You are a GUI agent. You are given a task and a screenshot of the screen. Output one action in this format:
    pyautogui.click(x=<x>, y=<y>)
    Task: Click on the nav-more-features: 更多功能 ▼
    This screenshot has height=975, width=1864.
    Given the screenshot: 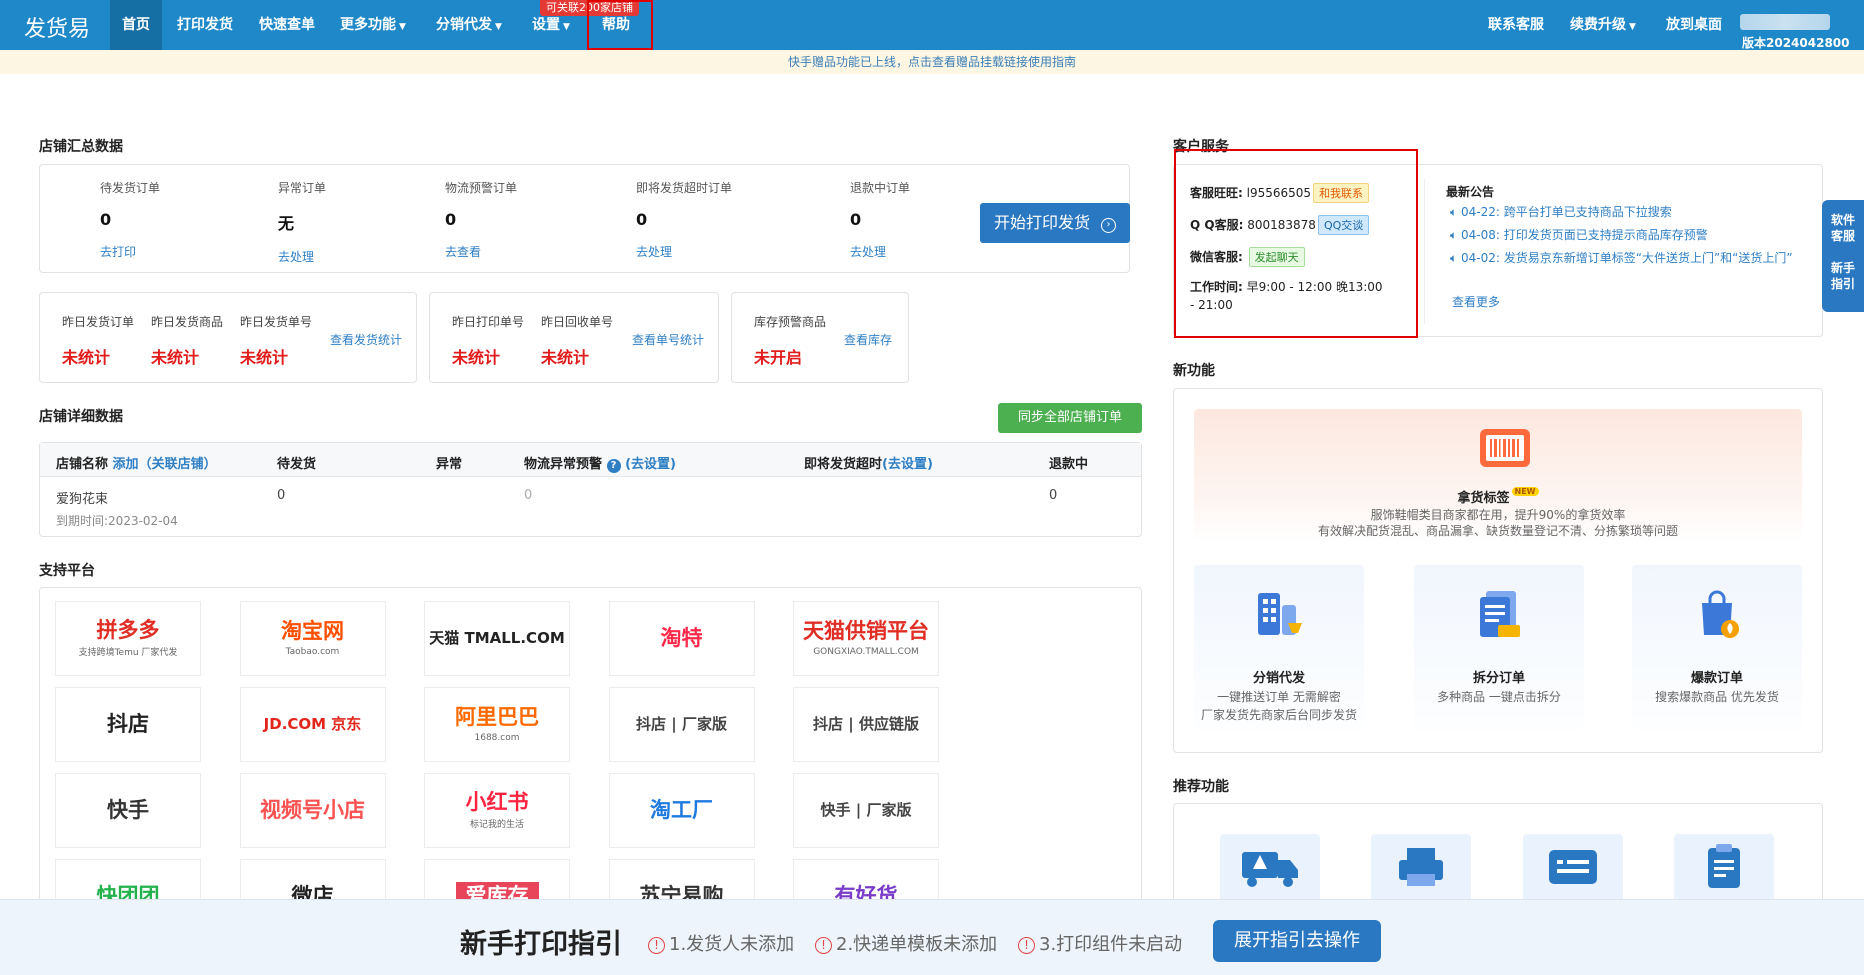 What is the action you would take?
    pyautogui.click(x=373, y=25)
    